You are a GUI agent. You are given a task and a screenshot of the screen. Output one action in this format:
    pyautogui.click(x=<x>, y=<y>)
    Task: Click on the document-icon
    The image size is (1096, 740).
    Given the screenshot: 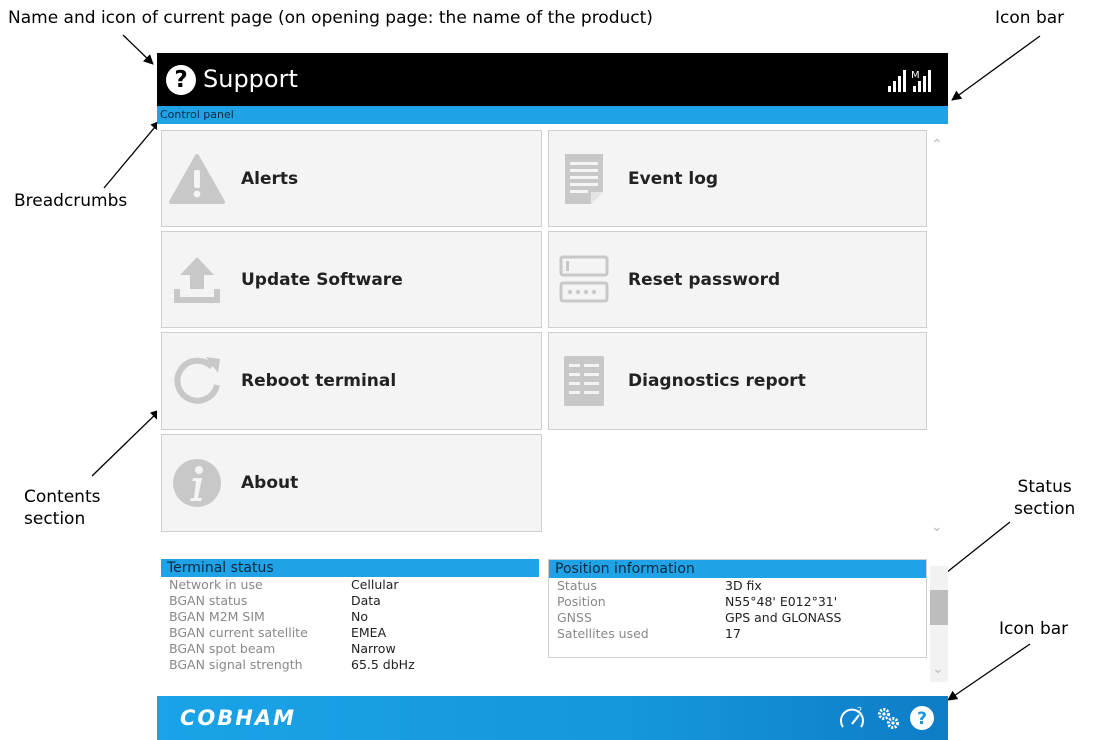 What is the action you would take?
    pyautogui.click(x=584, y=178)
    